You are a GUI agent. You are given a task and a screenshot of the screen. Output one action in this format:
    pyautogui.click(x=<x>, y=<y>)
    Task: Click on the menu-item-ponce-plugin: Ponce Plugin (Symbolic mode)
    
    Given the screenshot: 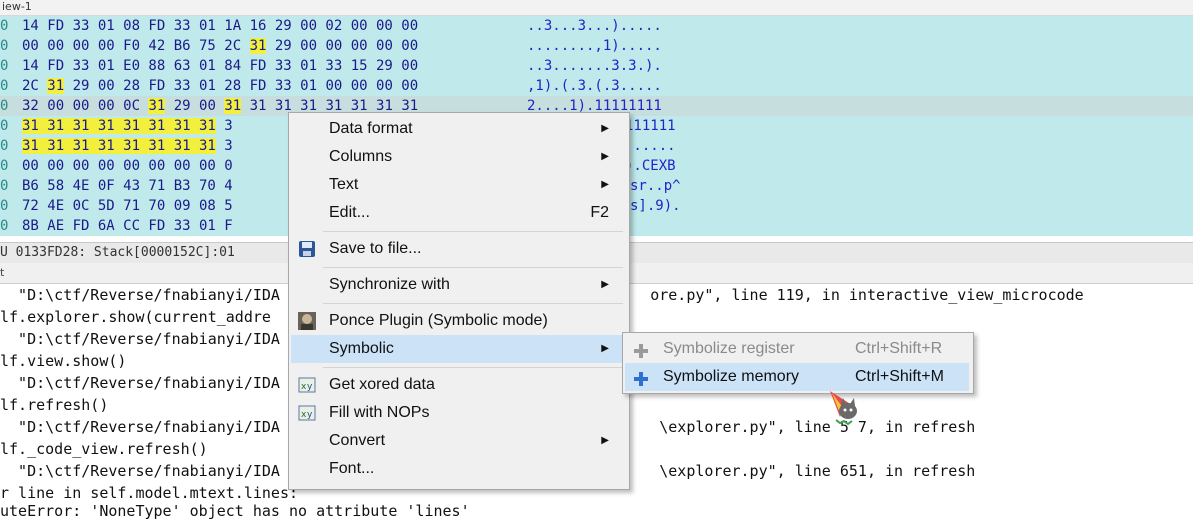 What is the action you would take?
    pyautogui.click(x=458, y=321)
    